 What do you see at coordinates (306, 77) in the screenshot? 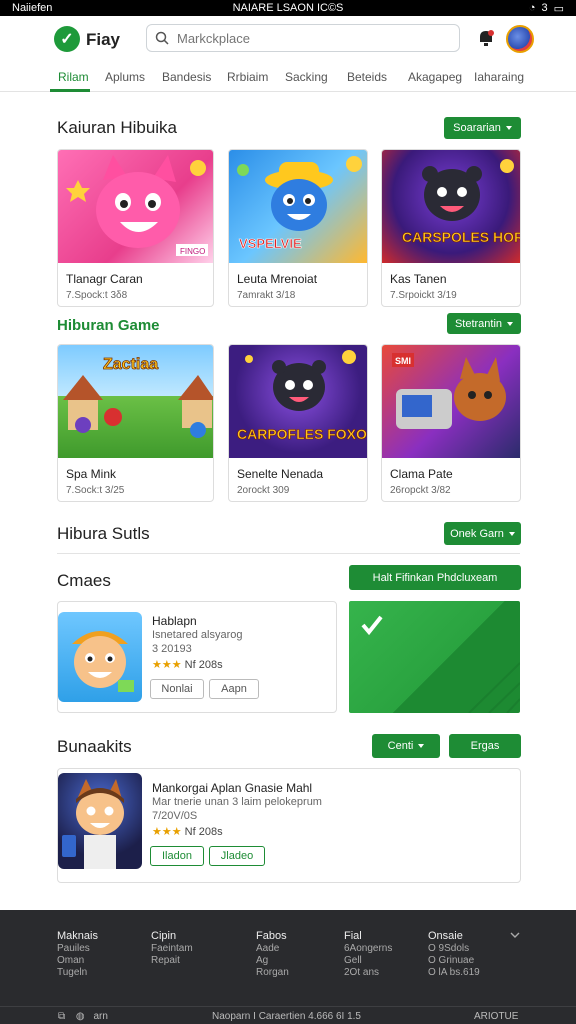
I see `tab-sacking: Sacking` at bounding box center [306, 77].